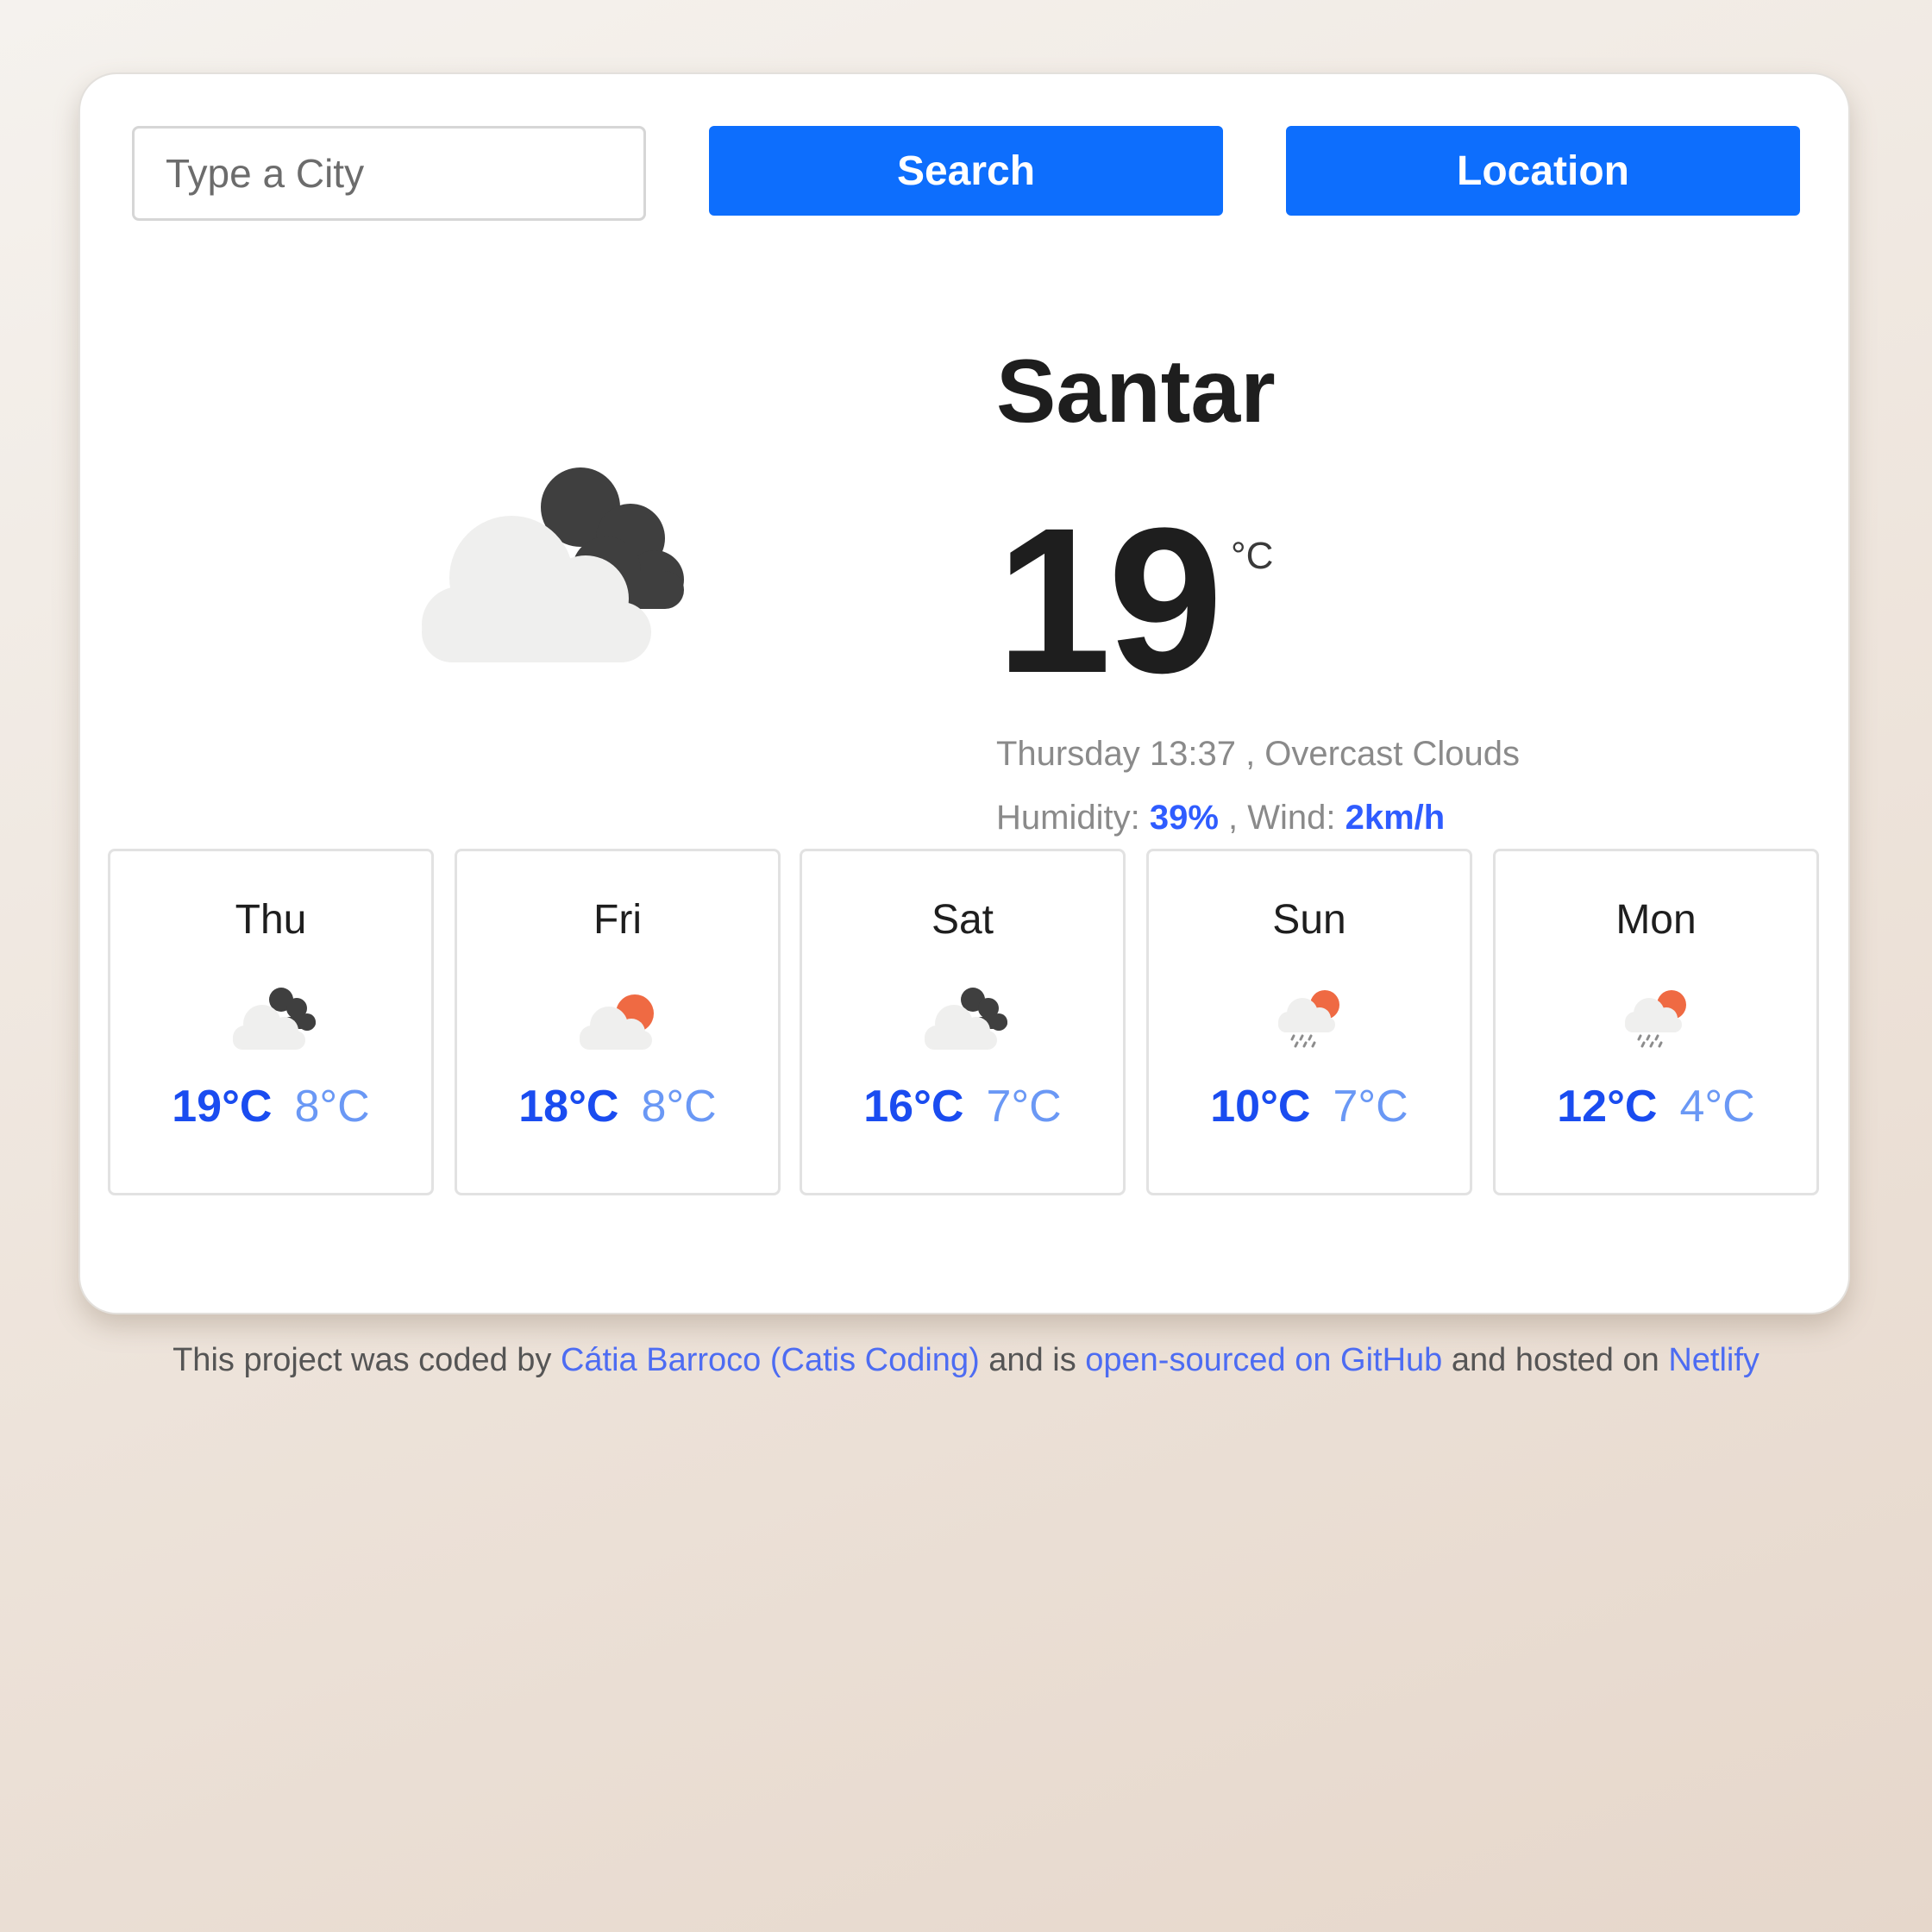 The width and height of the screenshot is (1932, 1932). I want to click on forecast-day: Thu 19°C 8°C, so click(271, 1022).